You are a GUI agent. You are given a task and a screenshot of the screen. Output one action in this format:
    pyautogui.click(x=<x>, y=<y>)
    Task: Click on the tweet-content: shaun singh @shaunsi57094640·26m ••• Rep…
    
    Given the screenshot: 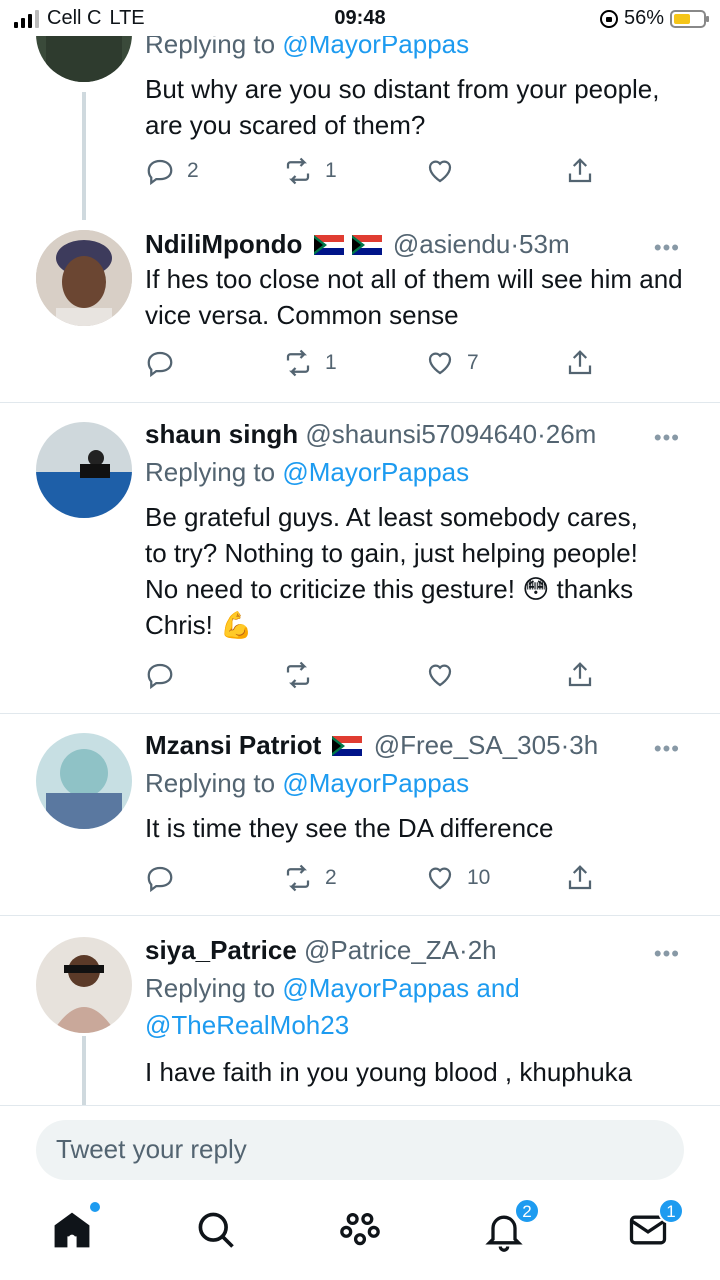 What is the action you would take?
    pyautogui.click(x=417, y=530)
    